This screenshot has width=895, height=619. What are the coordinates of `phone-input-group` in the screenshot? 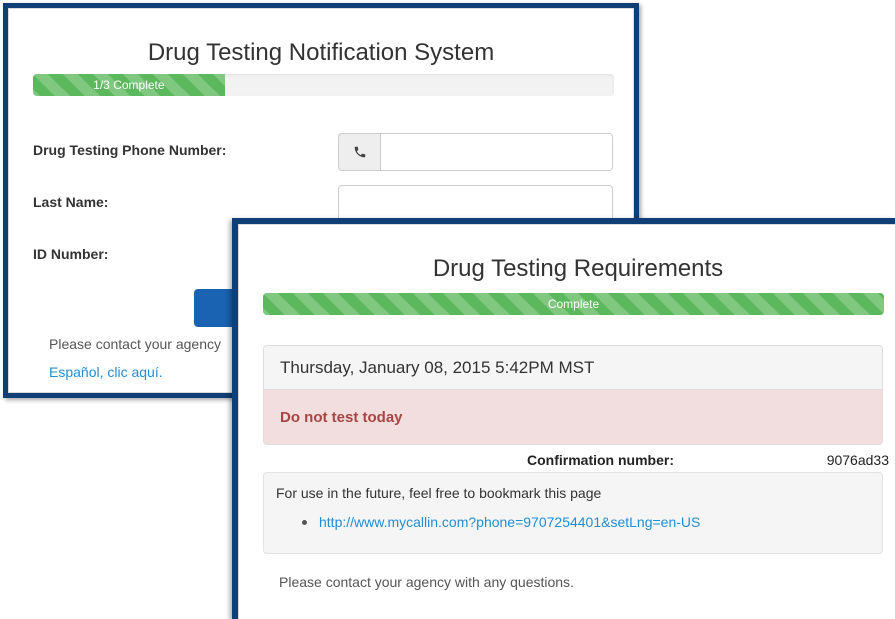 It's located at (475, 152).